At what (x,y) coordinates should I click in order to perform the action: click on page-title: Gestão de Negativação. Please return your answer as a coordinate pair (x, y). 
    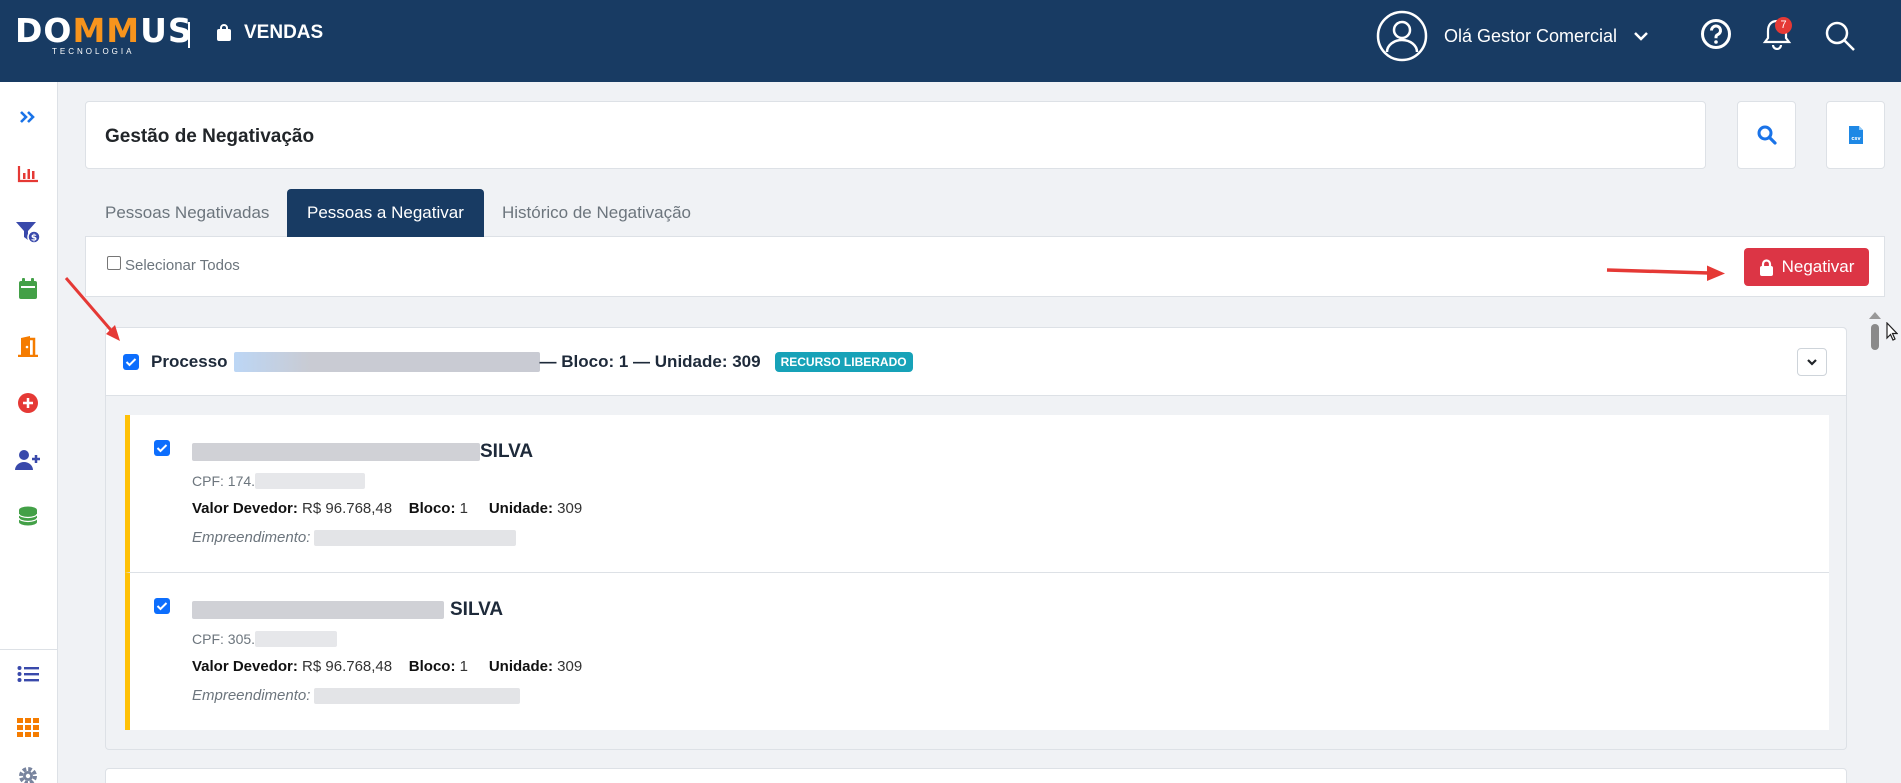
    Looking at the image, I should click on (210, 136).